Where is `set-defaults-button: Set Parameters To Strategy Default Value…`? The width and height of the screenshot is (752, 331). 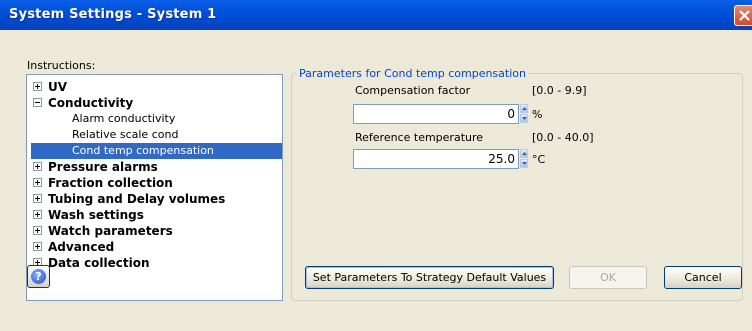 set-defaults-button: Set Parameters To Strategy Default Value… is located at coordinates (429, 277).